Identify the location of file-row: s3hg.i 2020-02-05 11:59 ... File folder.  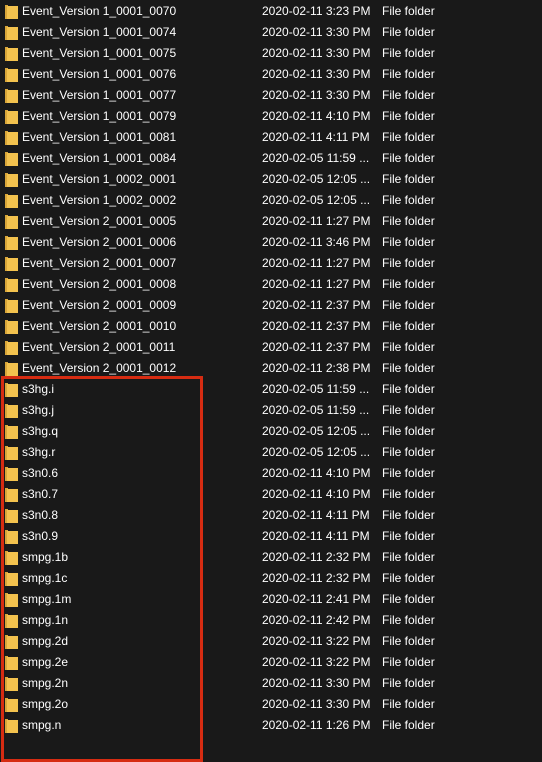
(271, 389).